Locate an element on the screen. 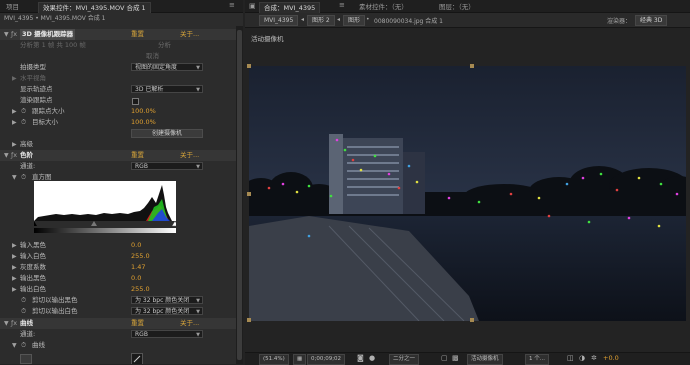 Image resolution: width=690 pixels, height=365 pixels. transparency-icon: ▩ is located at coordinates (455, 358).